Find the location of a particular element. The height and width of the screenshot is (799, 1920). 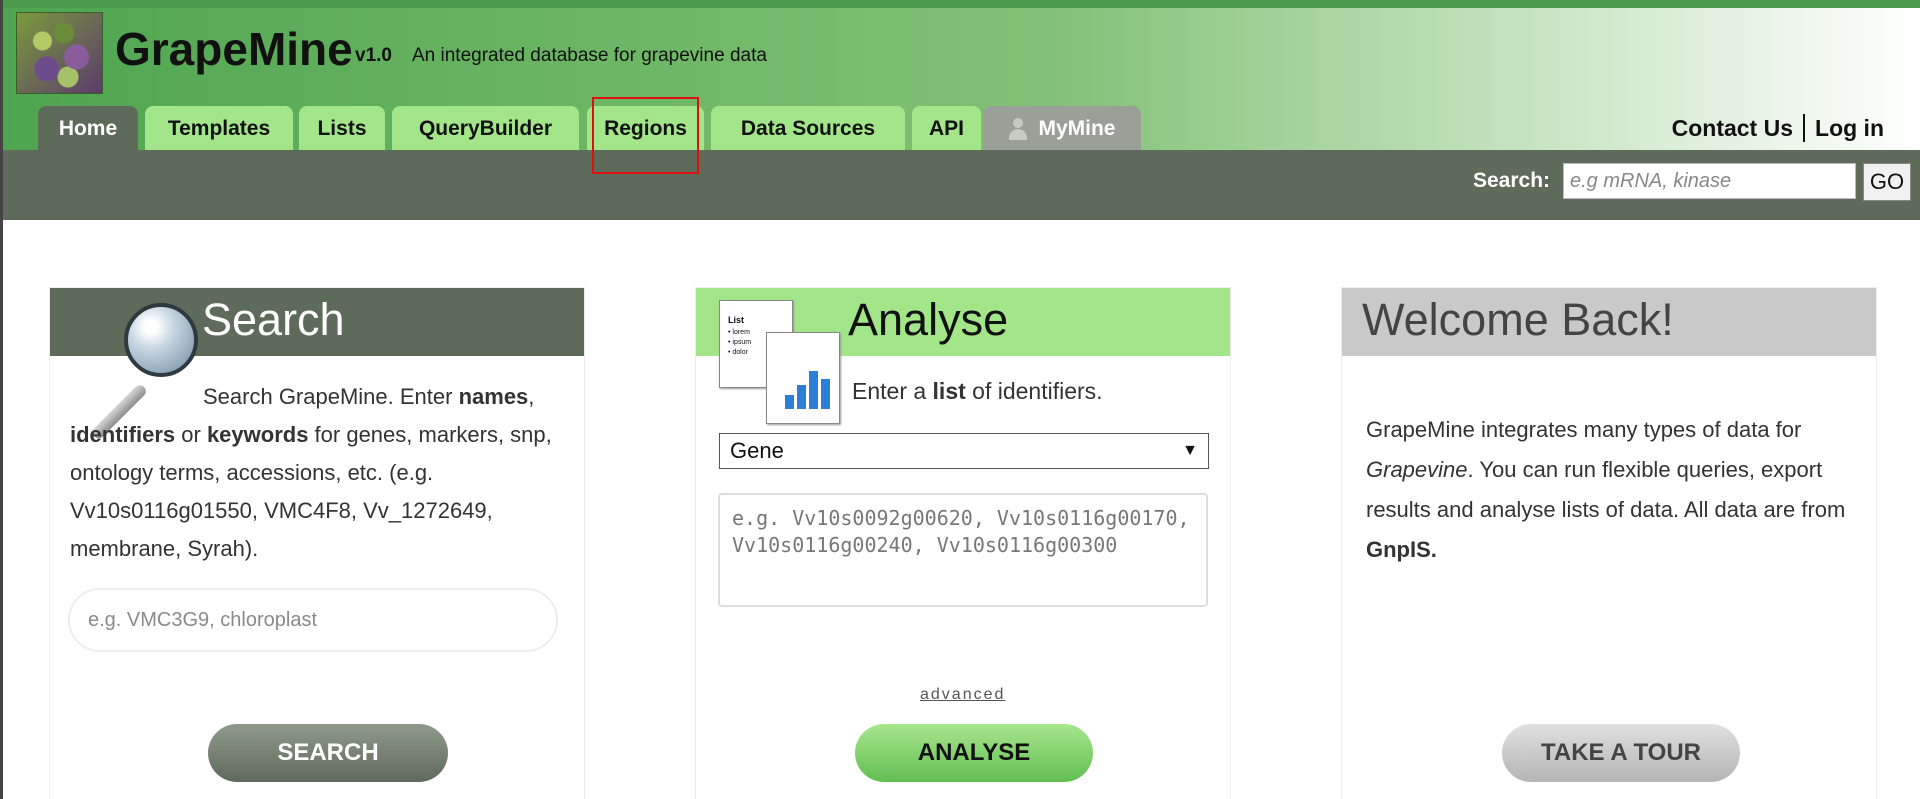

list-icon-title: List is located at coordinates (736, 320).